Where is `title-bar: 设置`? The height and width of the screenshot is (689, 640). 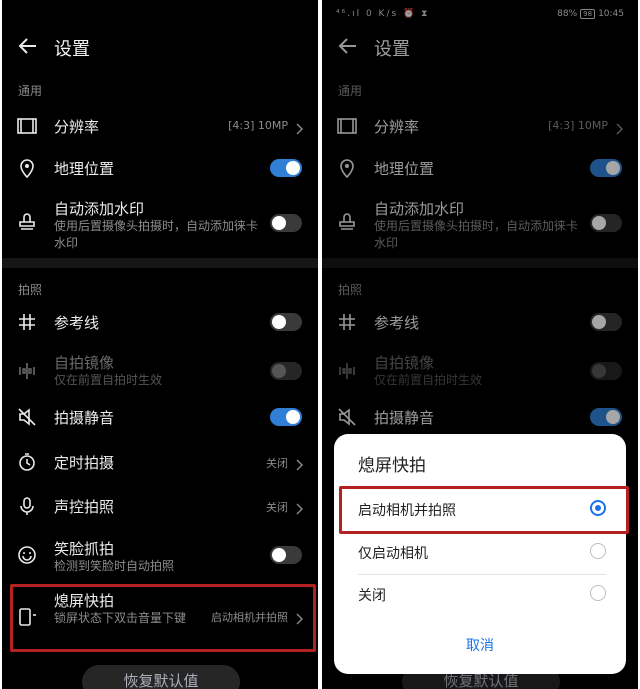 title-bar: 设置 is located at coordinates (160, 48).